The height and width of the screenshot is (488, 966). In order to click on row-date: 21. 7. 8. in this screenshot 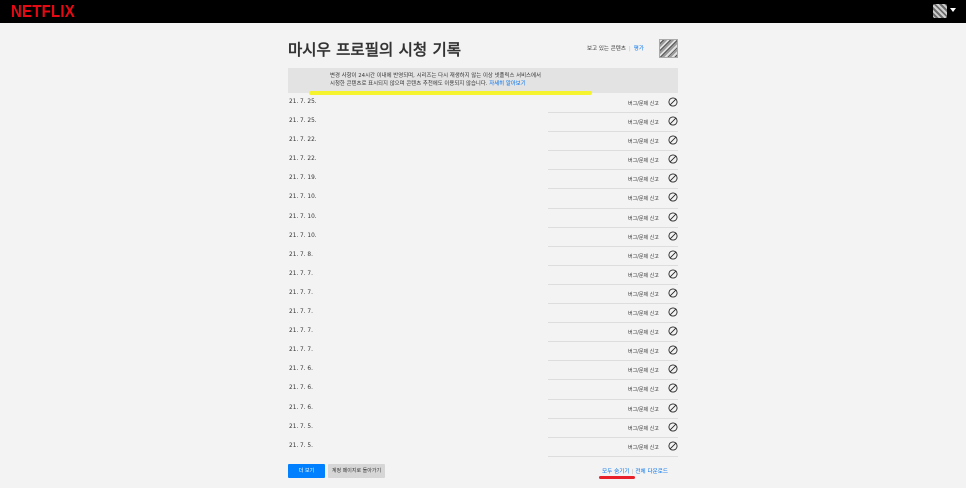, I will do `click(301, 254)`.